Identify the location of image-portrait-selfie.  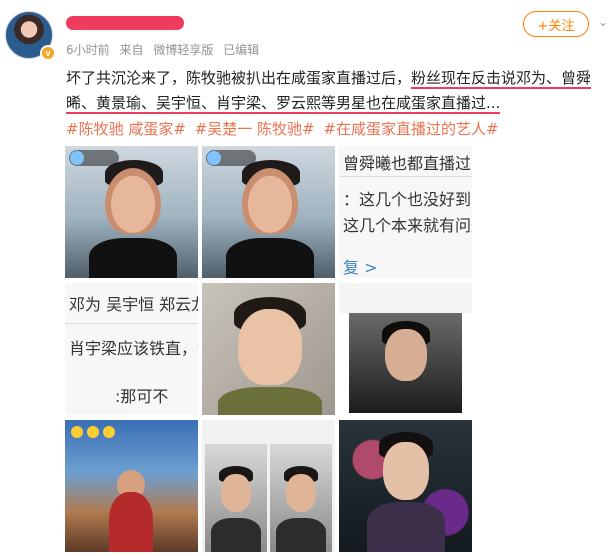
(268, 349).